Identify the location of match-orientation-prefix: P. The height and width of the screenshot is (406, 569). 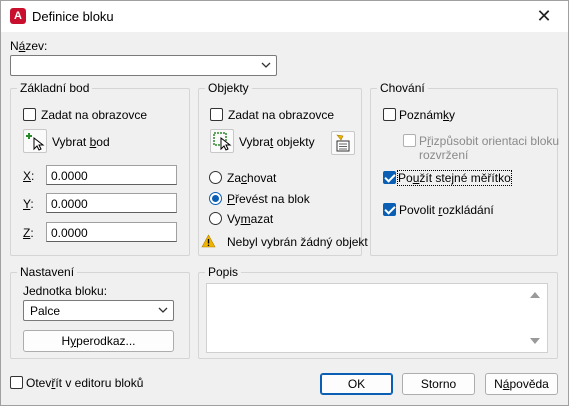
(423, 141).